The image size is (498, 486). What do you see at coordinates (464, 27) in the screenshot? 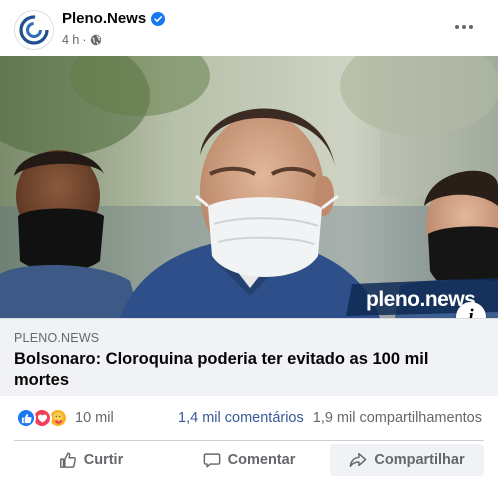
I see `more-options-button` at bounding box center [464, 27].